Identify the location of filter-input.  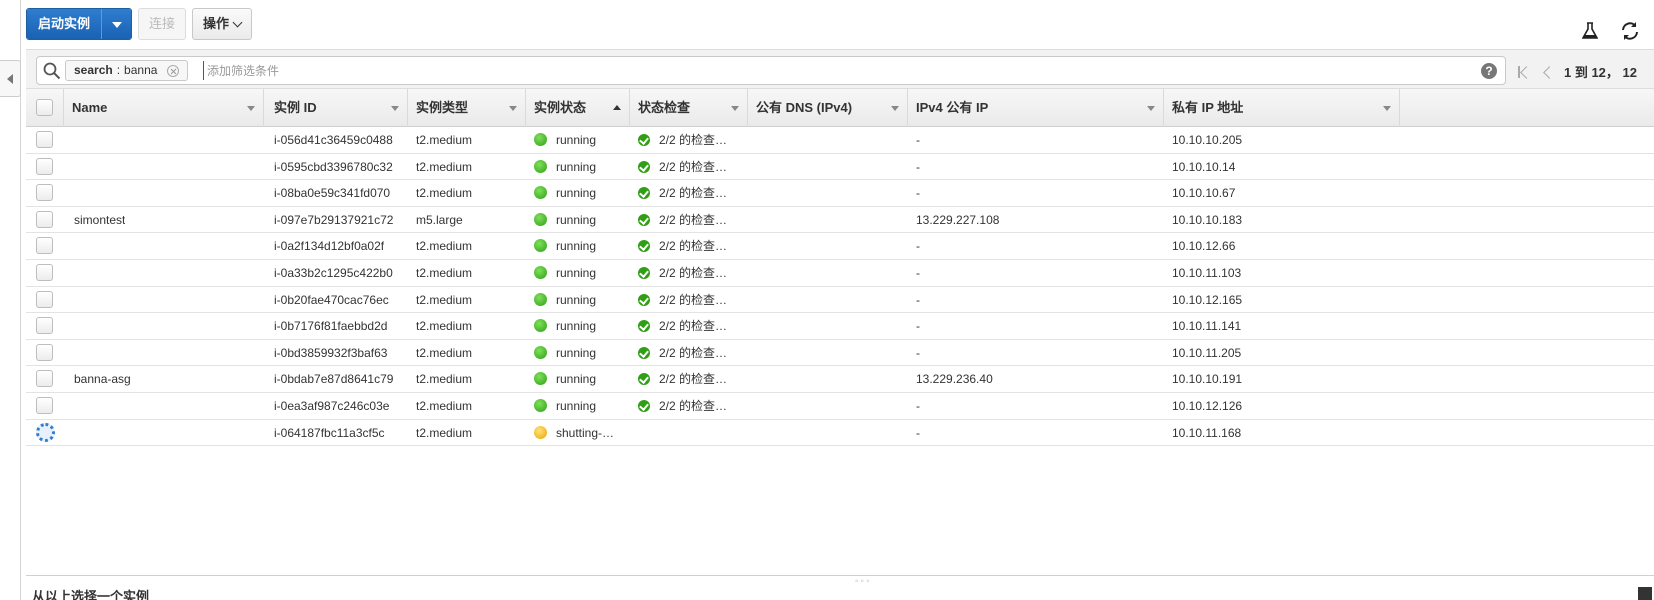
(703, 70).